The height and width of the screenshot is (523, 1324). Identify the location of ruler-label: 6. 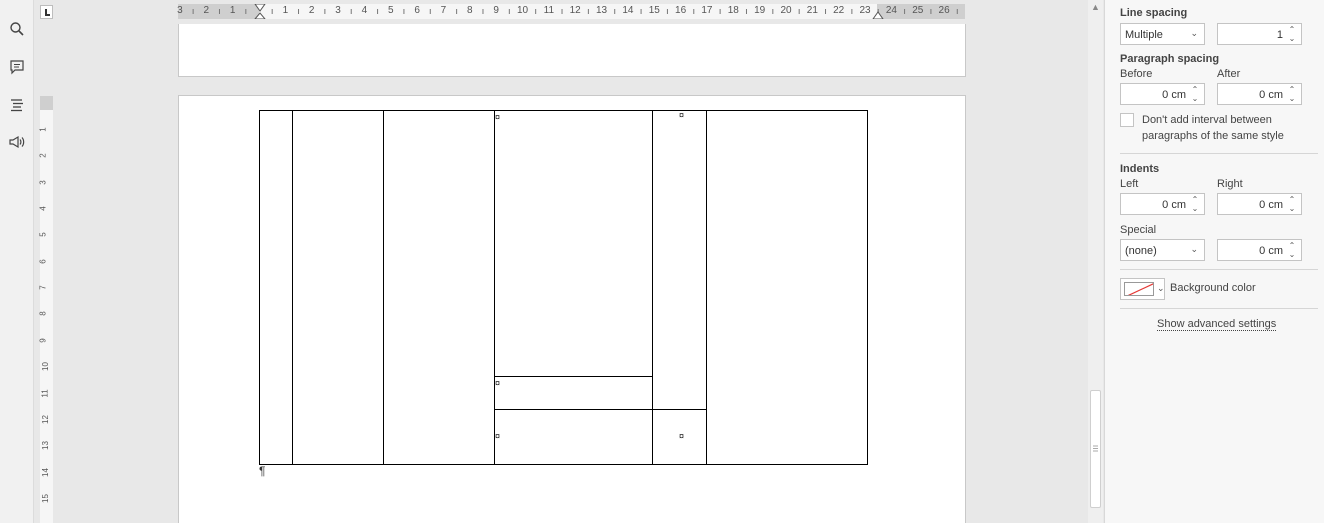
(417, 10).